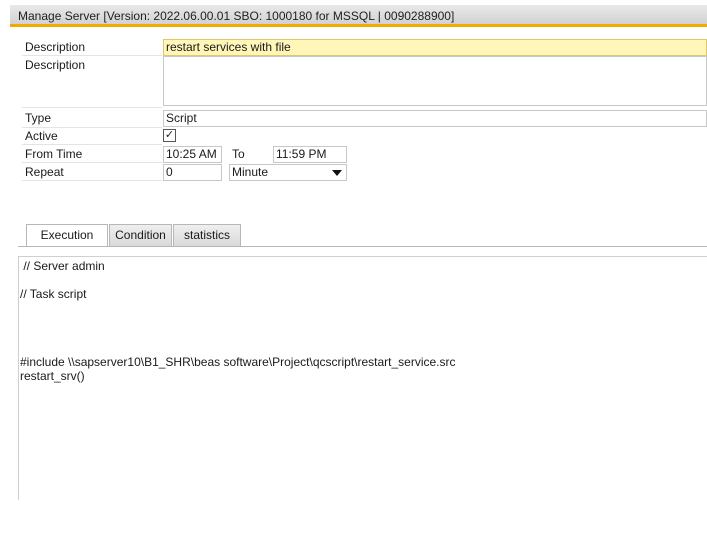 The height and width of the screenshot is (534, 707). Describe the element at coordinates (288, 172) in the screenshot. I see `repeat-unit-select: Minute` at that location.